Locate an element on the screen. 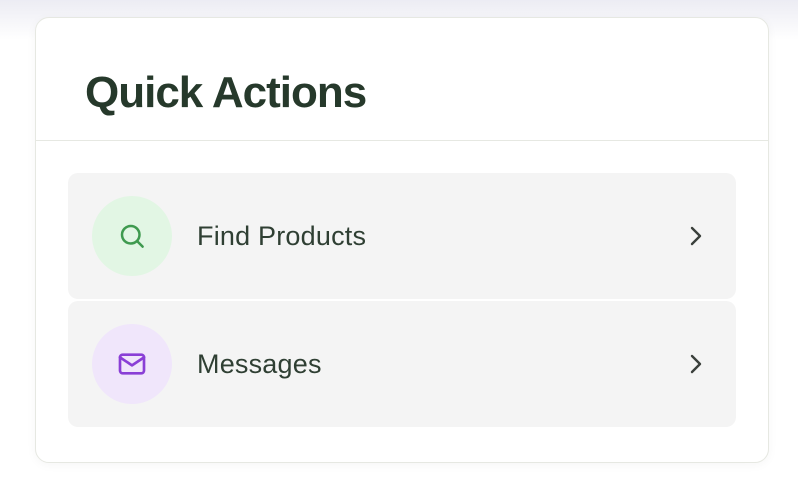 The width and height of the screenshot is (798, 480). find-products-label: Find Products is located at coordinates (282, 235).